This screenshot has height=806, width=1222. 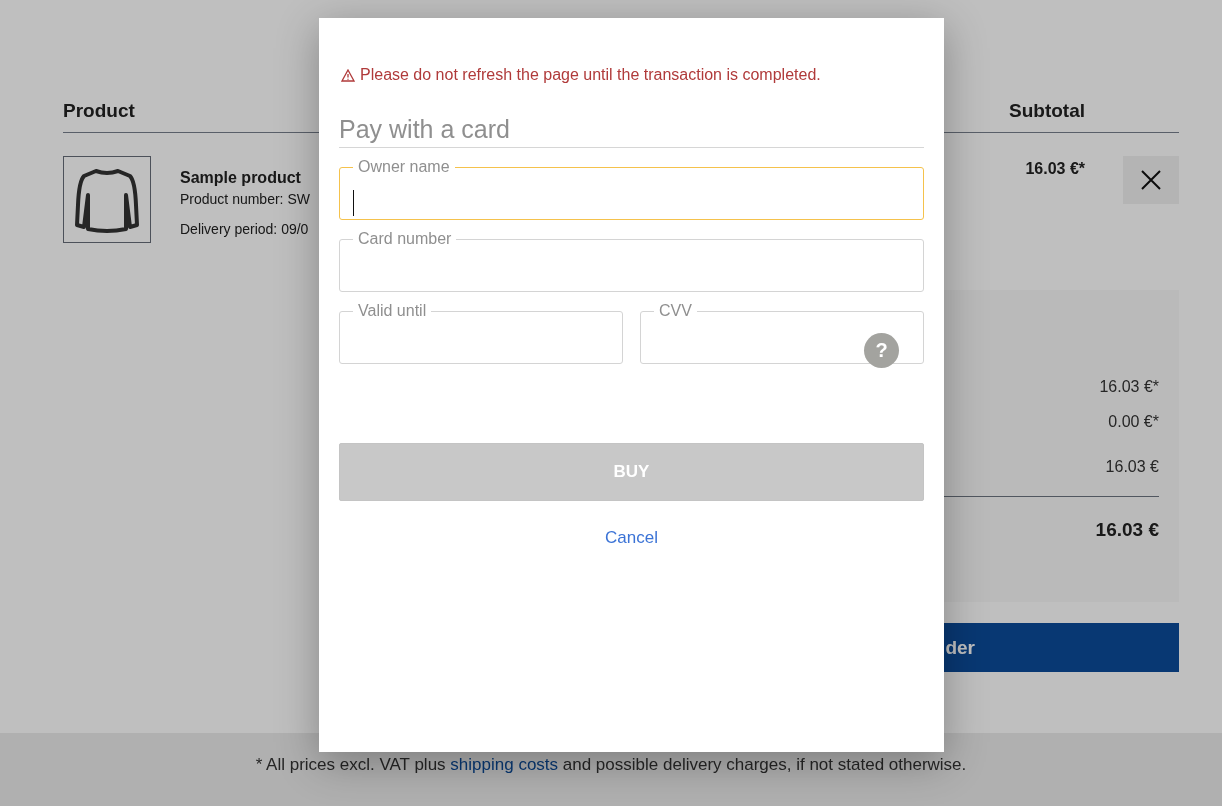 What do you see at coordinates (99, 111) in the screenshot?
I see `column-header: Product` at bounding box center [99, 111].